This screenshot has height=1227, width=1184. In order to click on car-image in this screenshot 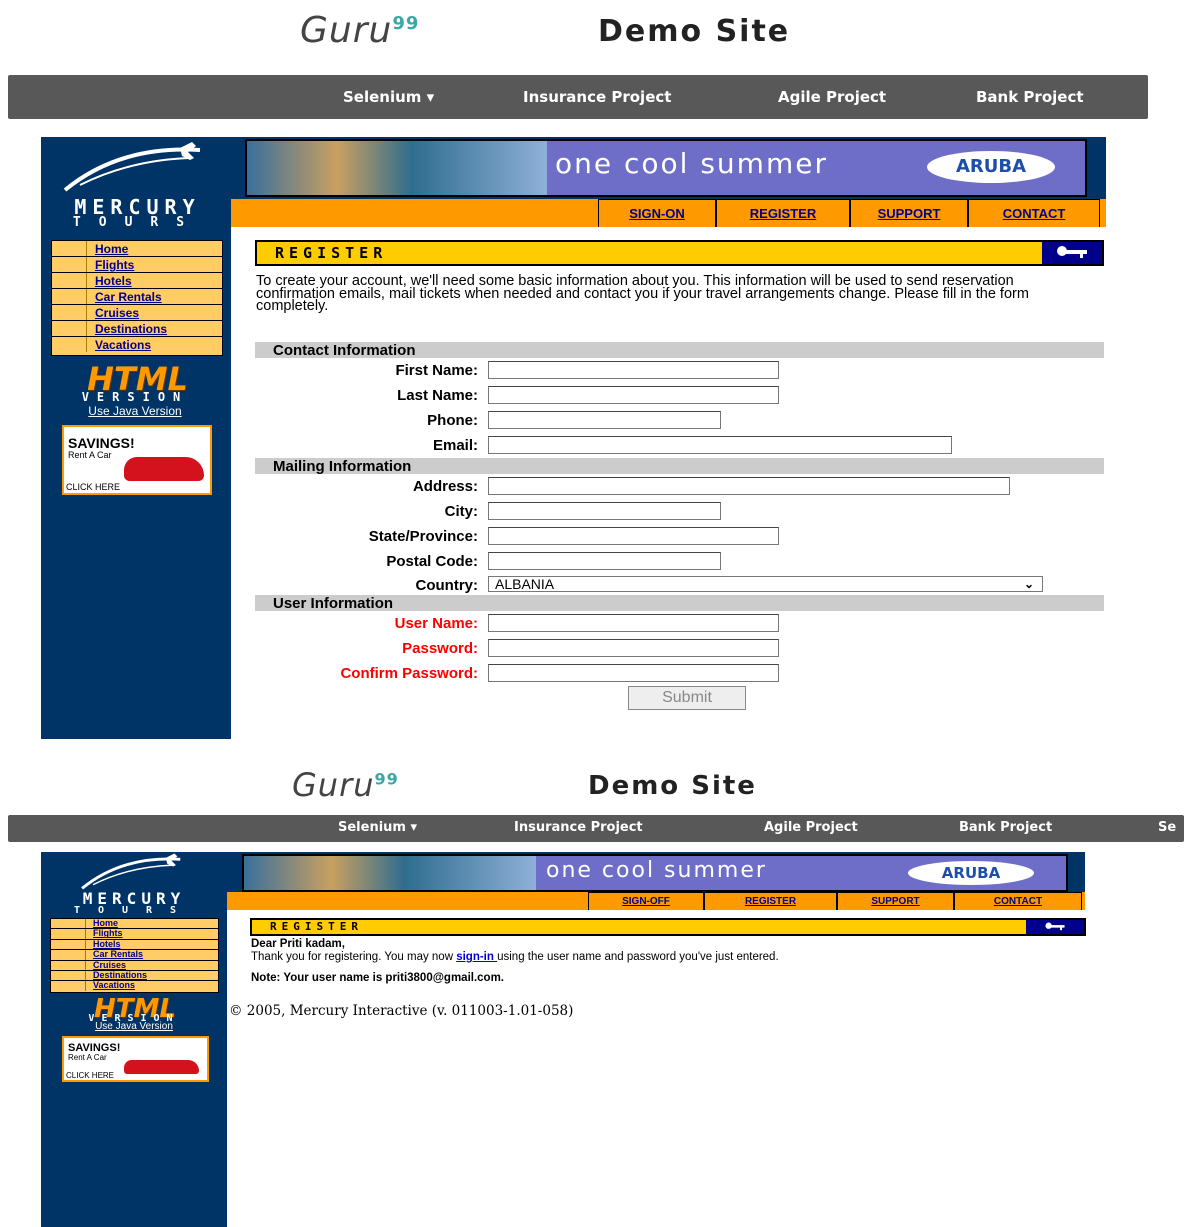, I will do `click(161, 1067)`.